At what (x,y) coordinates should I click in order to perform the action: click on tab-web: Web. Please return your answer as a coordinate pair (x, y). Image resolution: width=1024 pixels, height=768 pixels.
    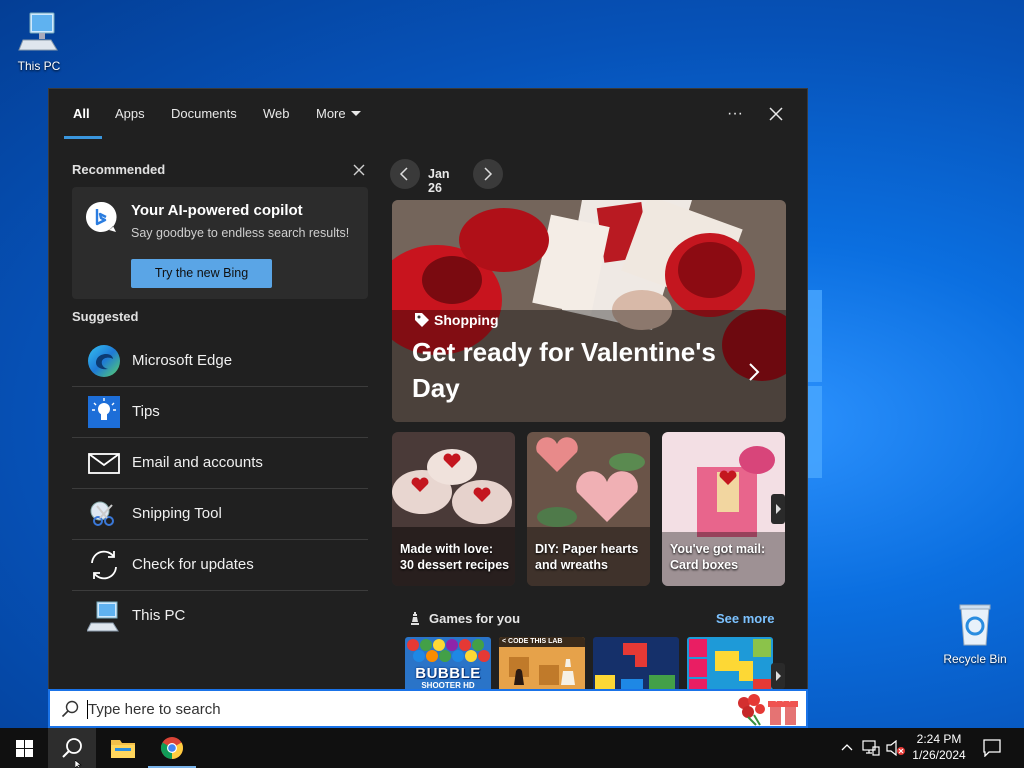
    Looking at the image, I should click on (276, 113).